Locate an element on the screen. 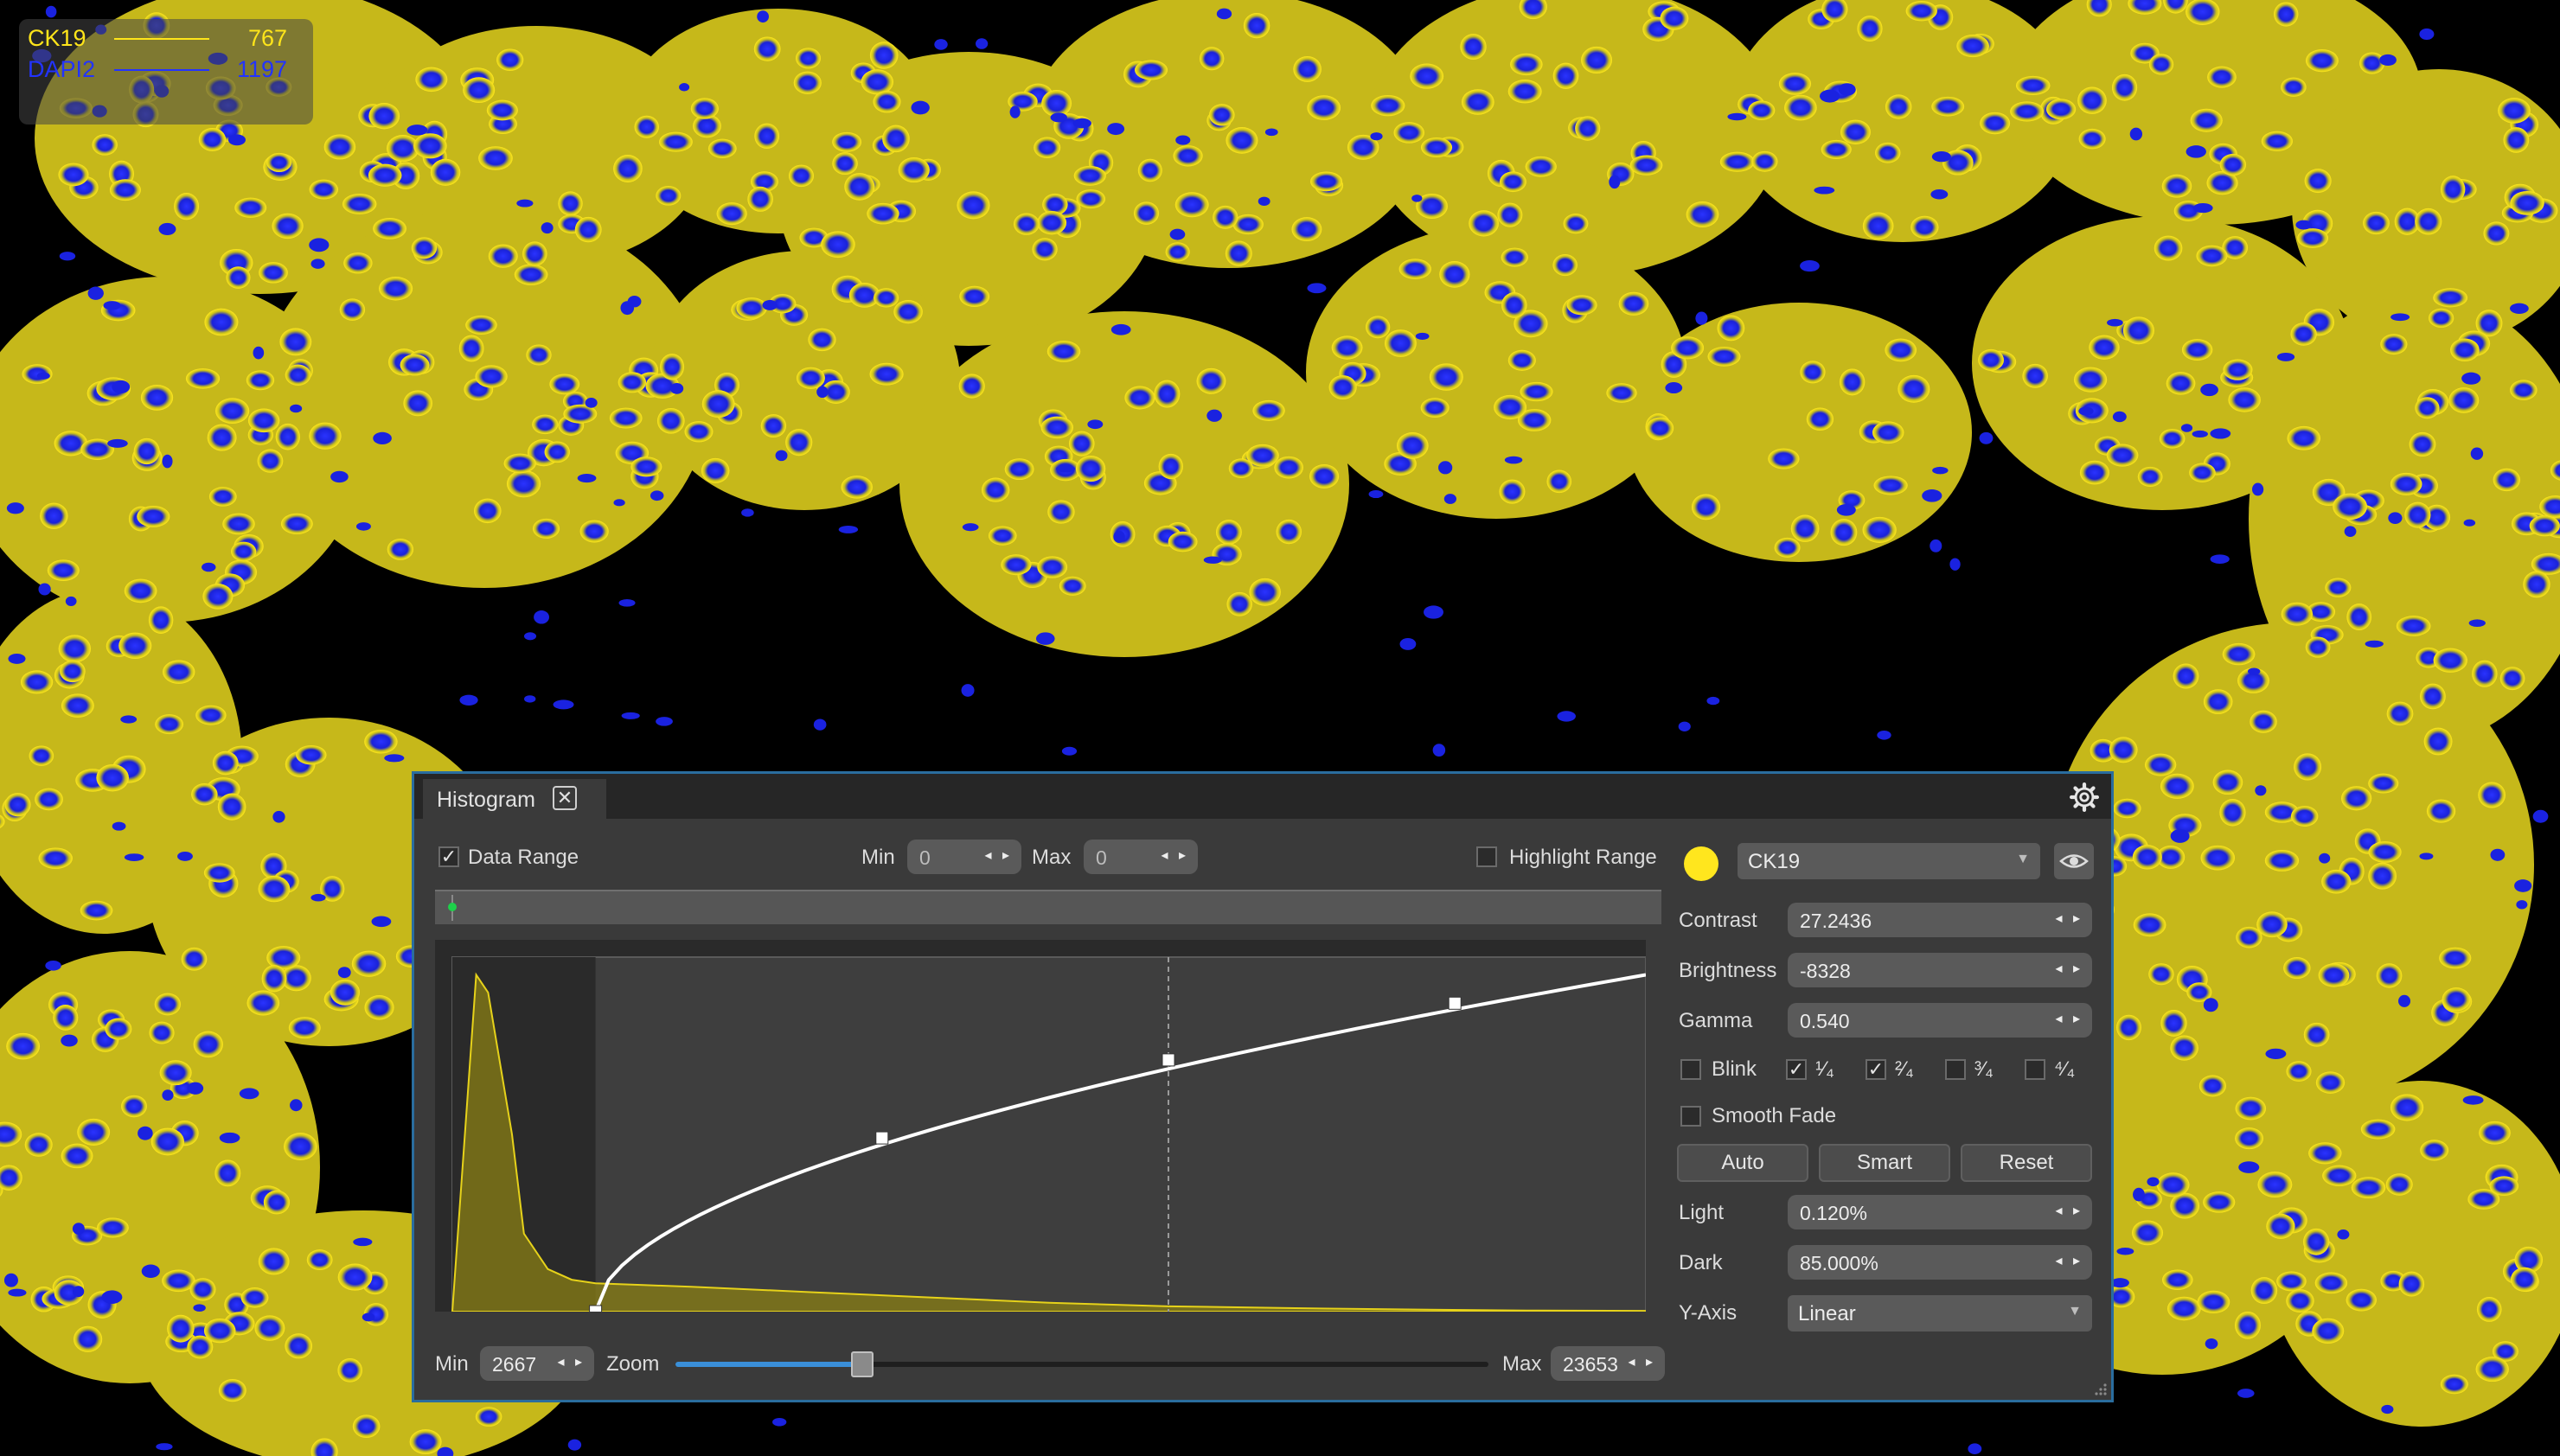 The image size is (2560, 1456). smart-button: Smart is located at coordinates (1884, 1163).